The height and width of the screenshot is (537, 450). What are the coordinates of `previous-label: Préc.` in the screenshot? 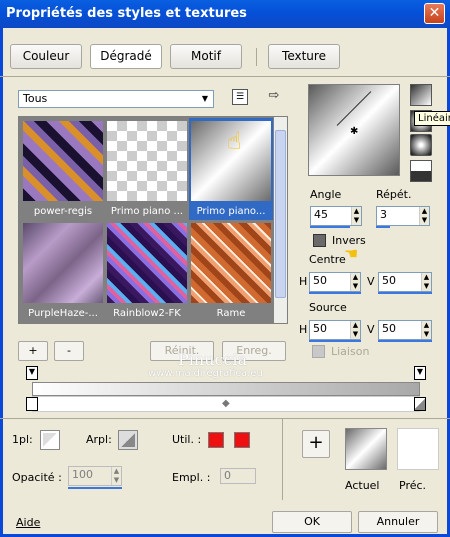 It's located at (413, 485).